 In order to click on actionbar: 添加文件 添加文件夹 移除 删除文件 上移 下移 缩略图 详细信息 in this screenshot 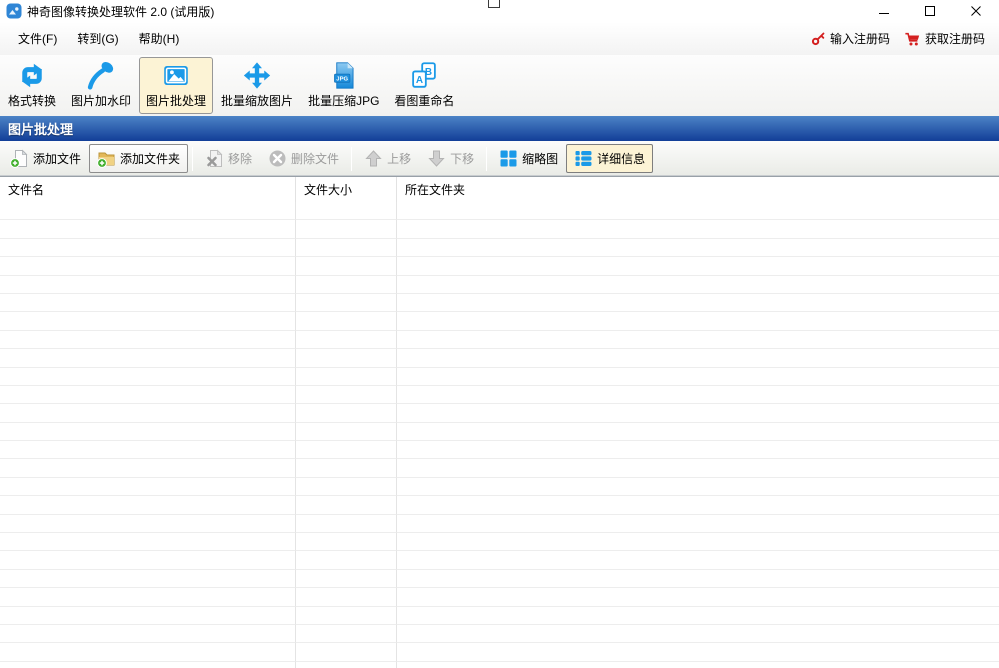, I will do `click(499, 159)`.